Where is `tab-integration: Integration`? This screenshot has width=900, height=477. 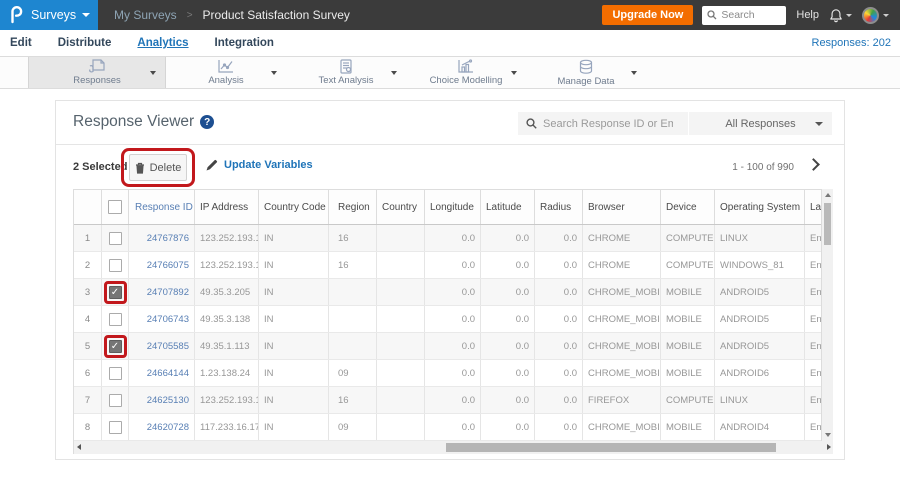 tab-integration: Integration is located at coordinates (244, 43).